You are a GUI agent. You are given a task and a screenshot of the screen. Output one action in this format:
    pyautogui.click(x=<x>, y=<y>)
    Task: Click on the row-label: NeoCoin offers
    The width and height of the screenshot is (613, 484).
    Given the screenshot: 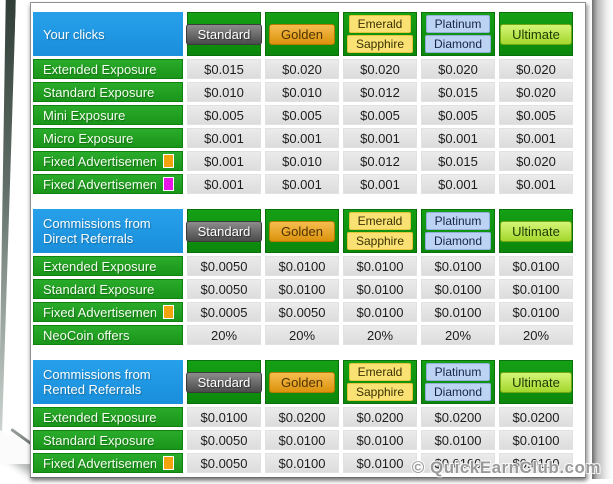 What is the action you would take?
    pyautogui.click(x=108, y=335)
    